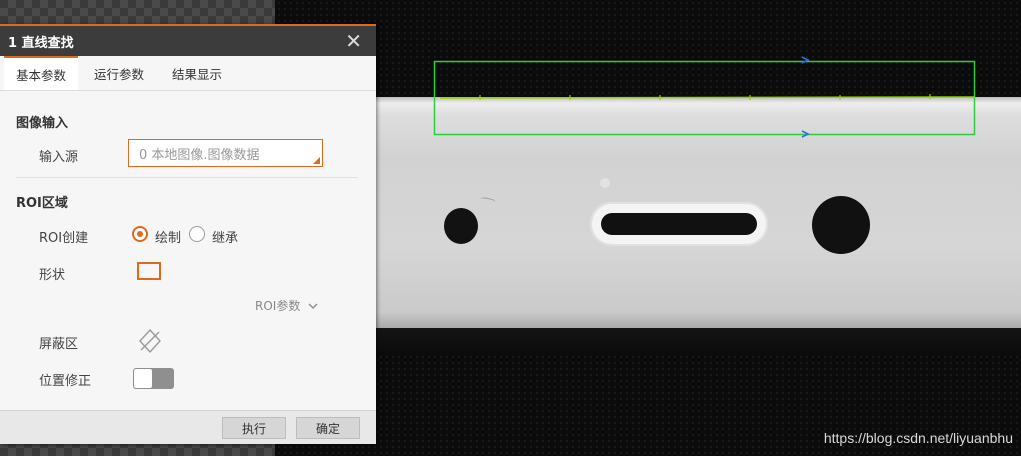  What do you see at coordinates (316, 160) in the screenshot?
I see `dropdown-corner-icon` at bounding box center [316, 160].